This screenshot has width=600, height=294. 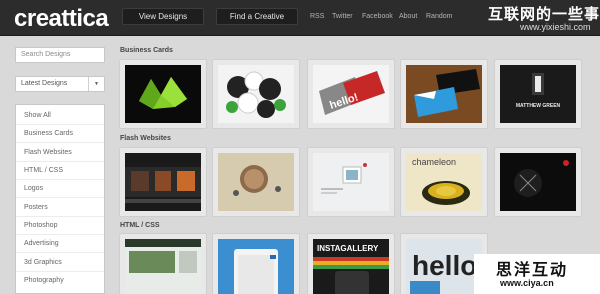 What do you see at coordinates (532, 270) in the screenshot?
I see `watermark-bottom-title: 思洋互动` at bounding box center [532, 270].